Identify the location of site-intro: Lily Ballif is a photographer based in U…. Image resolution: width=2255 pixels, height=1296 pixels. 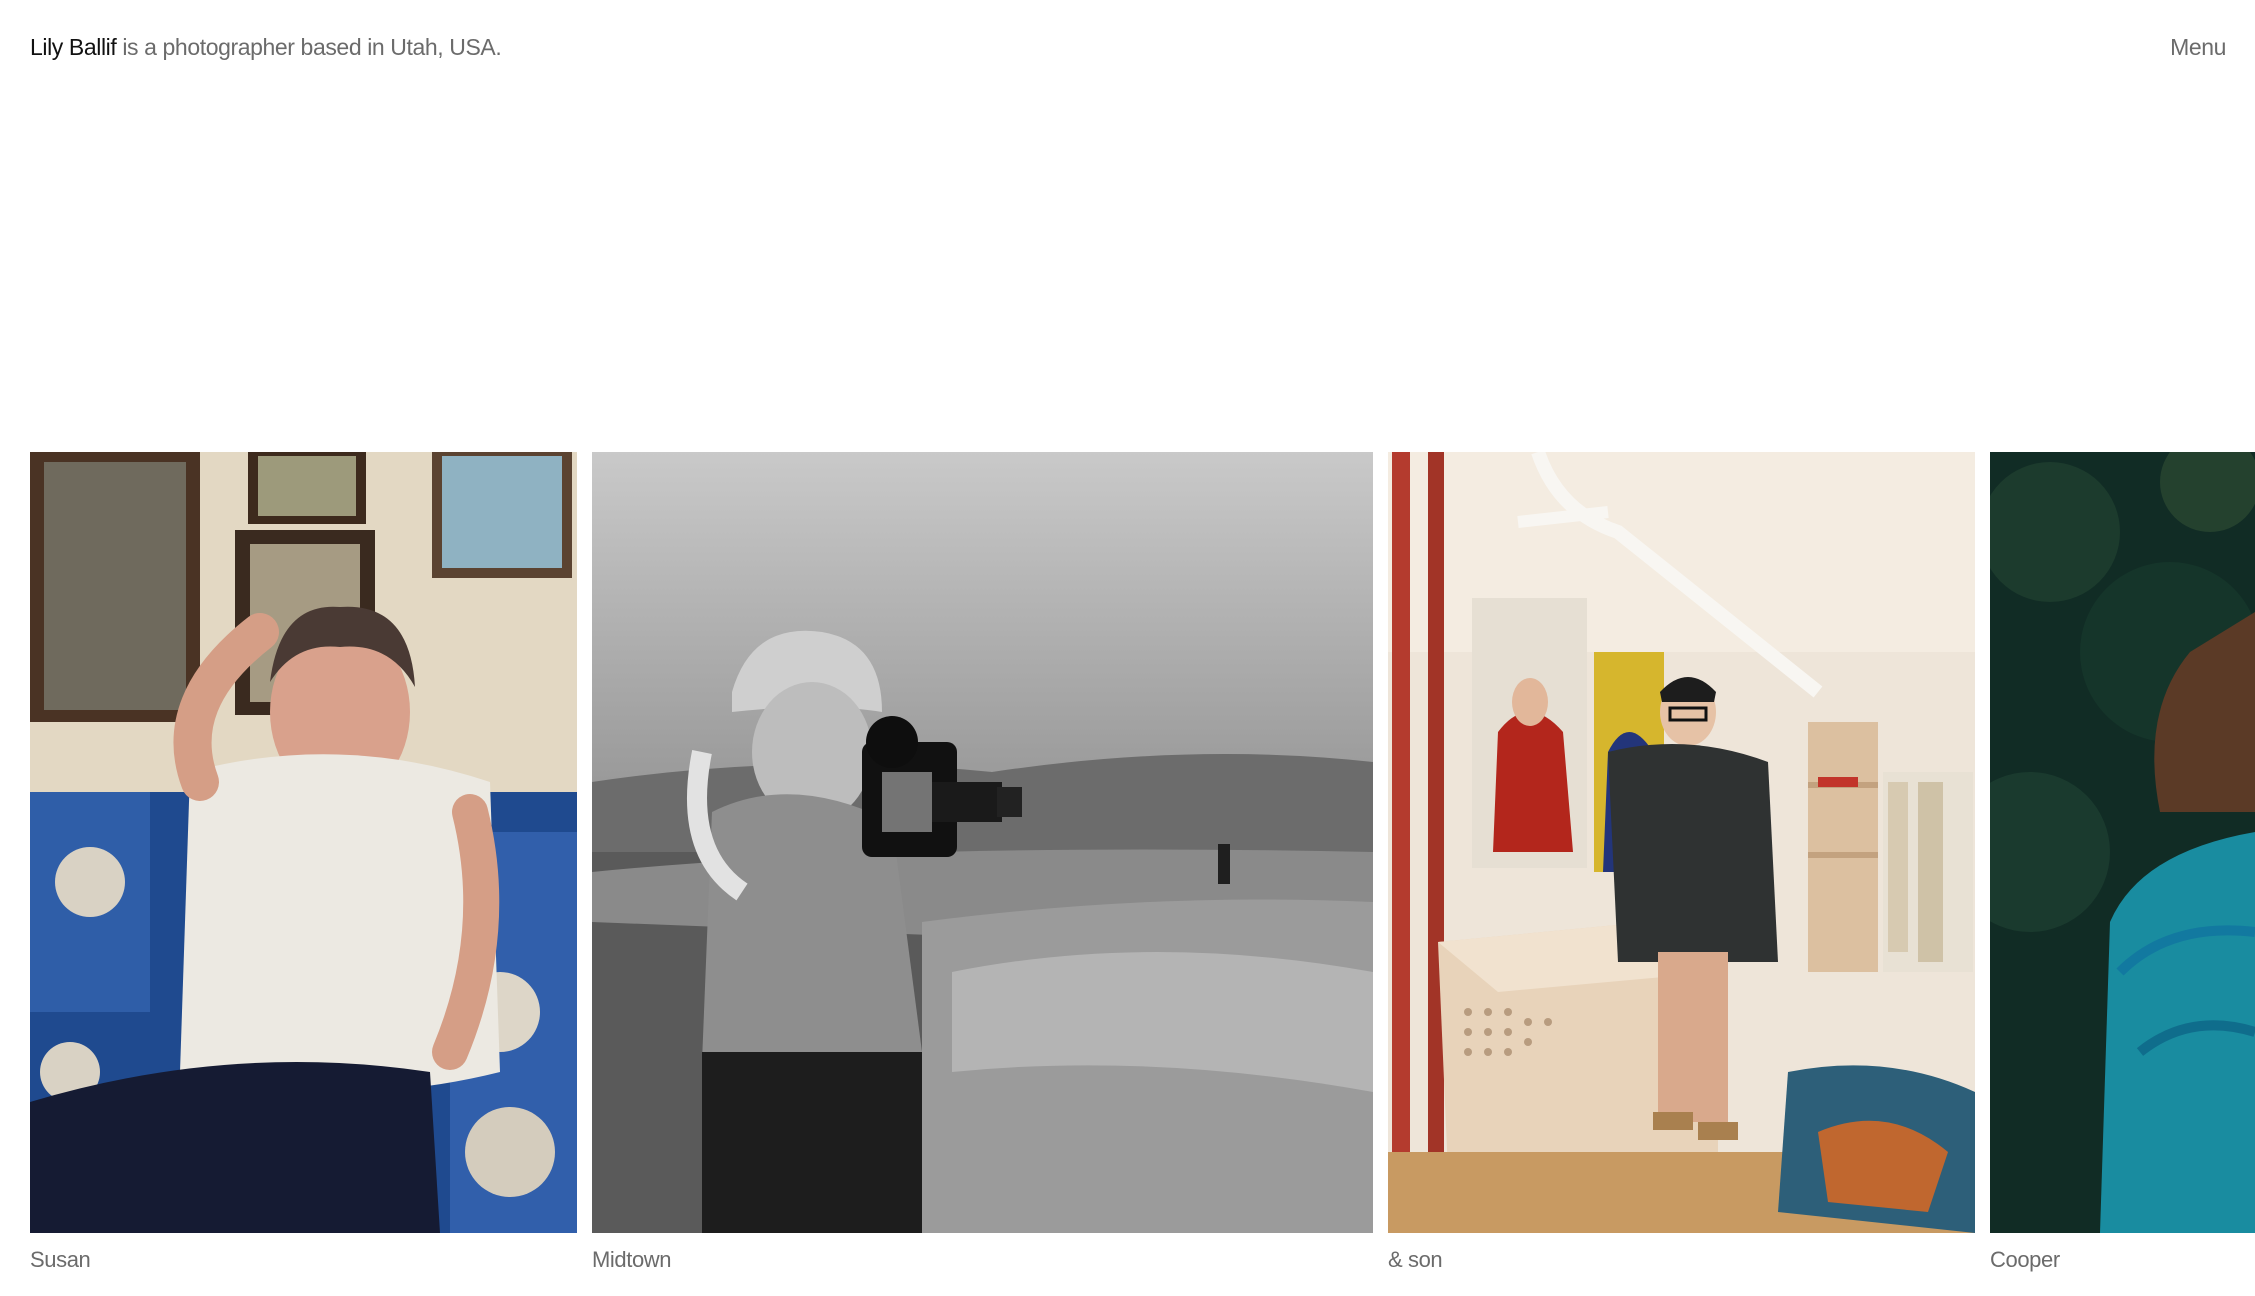
(266, 47).